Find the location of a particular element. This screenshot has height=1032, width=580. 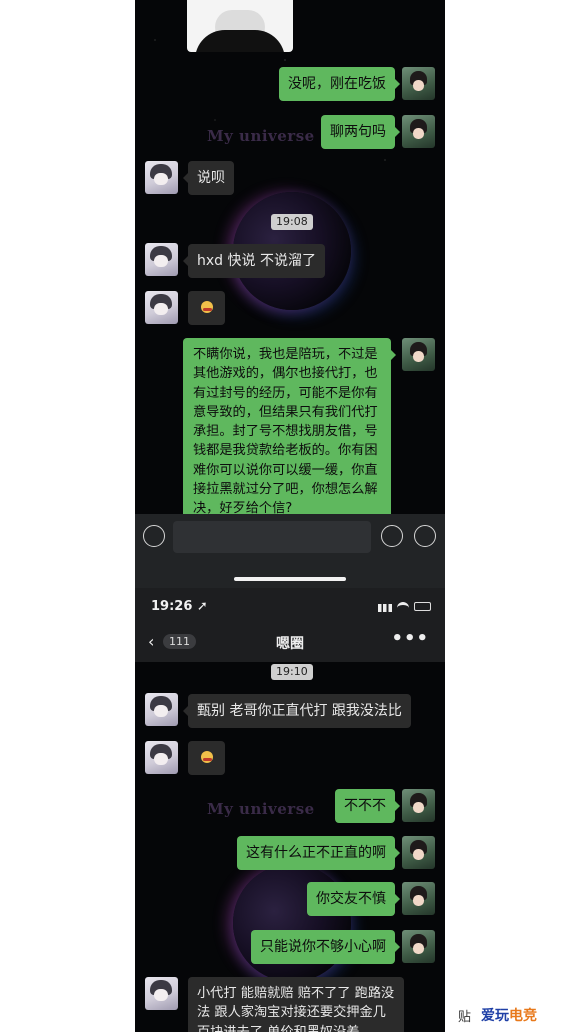

add-icon is located at coordinates (425, 536).